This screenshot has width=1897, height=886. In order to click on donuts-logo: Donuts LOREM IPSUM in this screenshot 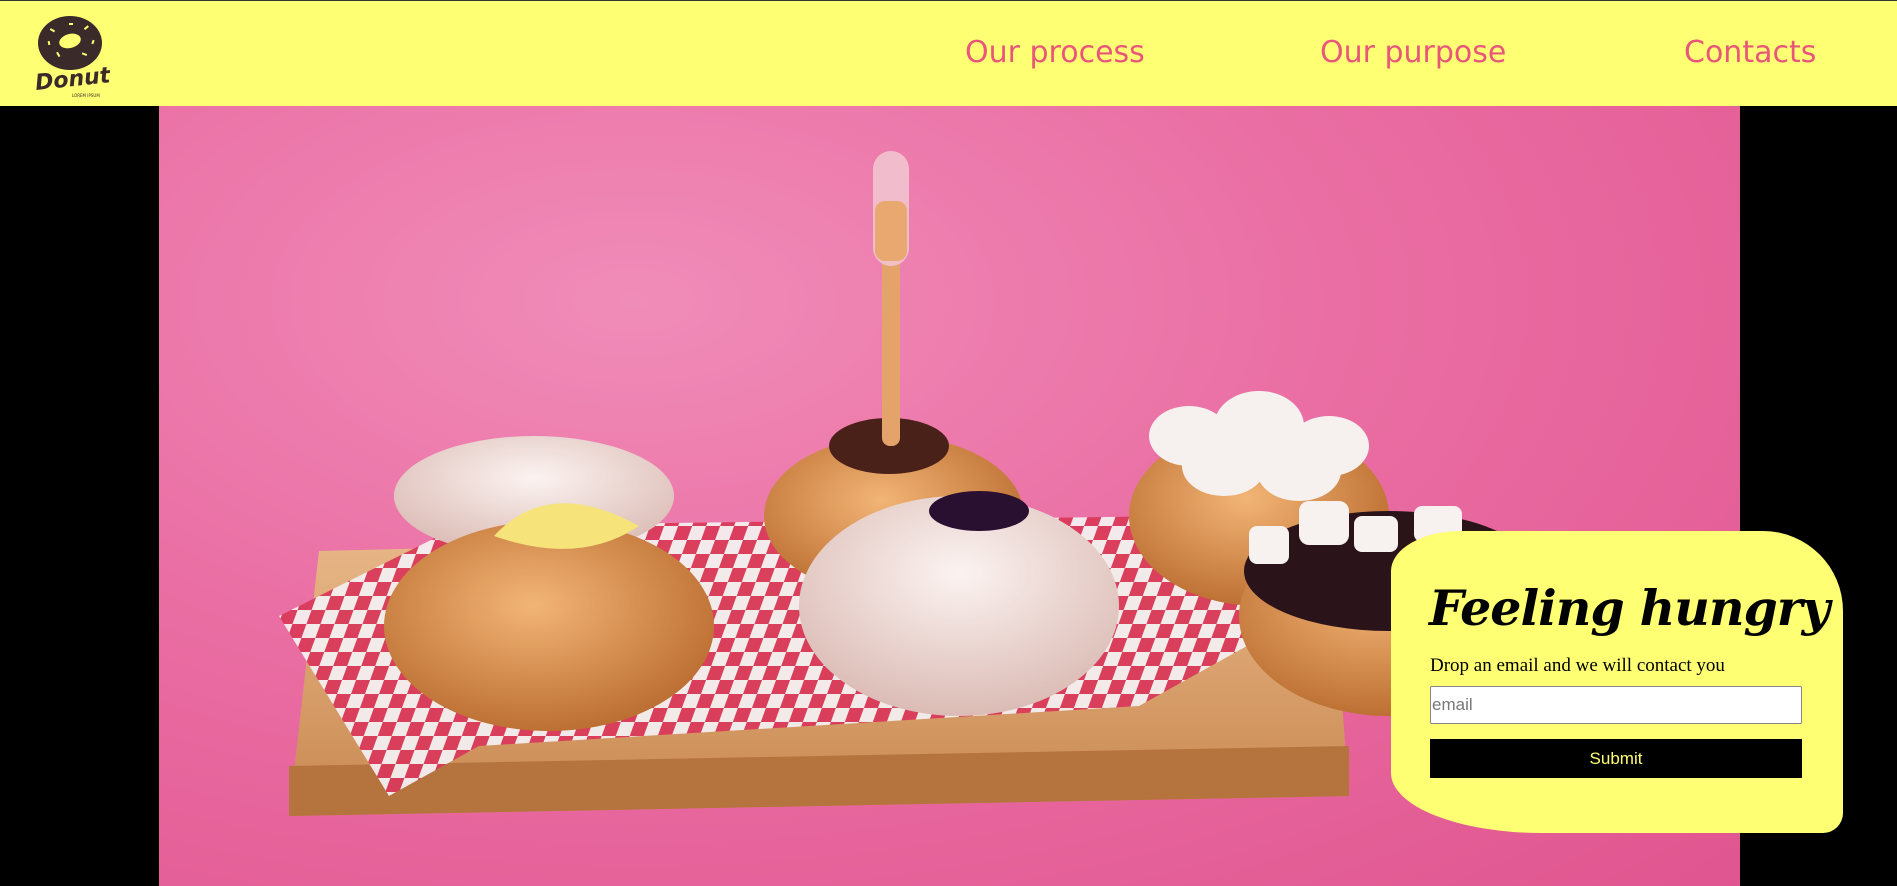, I will do `click(79, 55)`.